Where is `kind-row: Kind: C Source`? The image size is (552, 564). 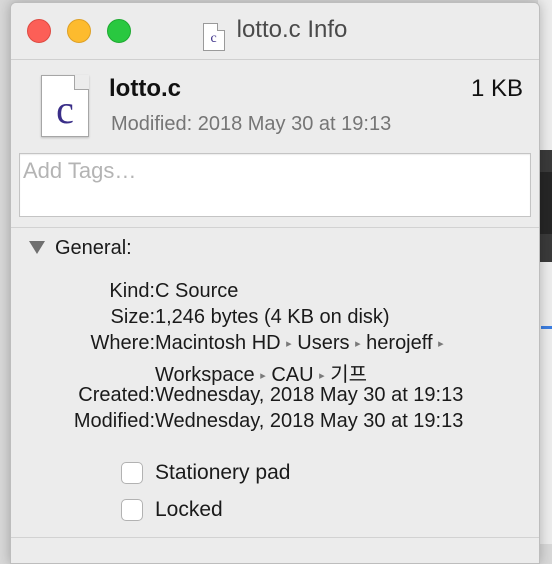 kind-row: Kind: C Source is located at coordinates (275, 292).